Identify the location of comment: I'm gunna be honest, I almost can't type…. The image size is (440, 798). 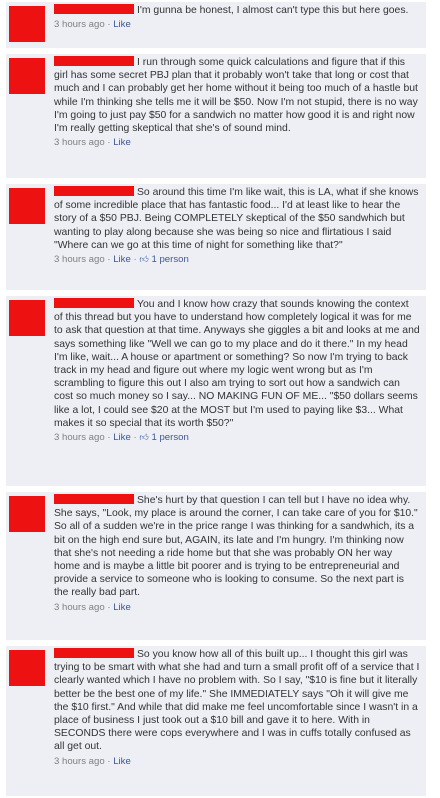
(216, 25).